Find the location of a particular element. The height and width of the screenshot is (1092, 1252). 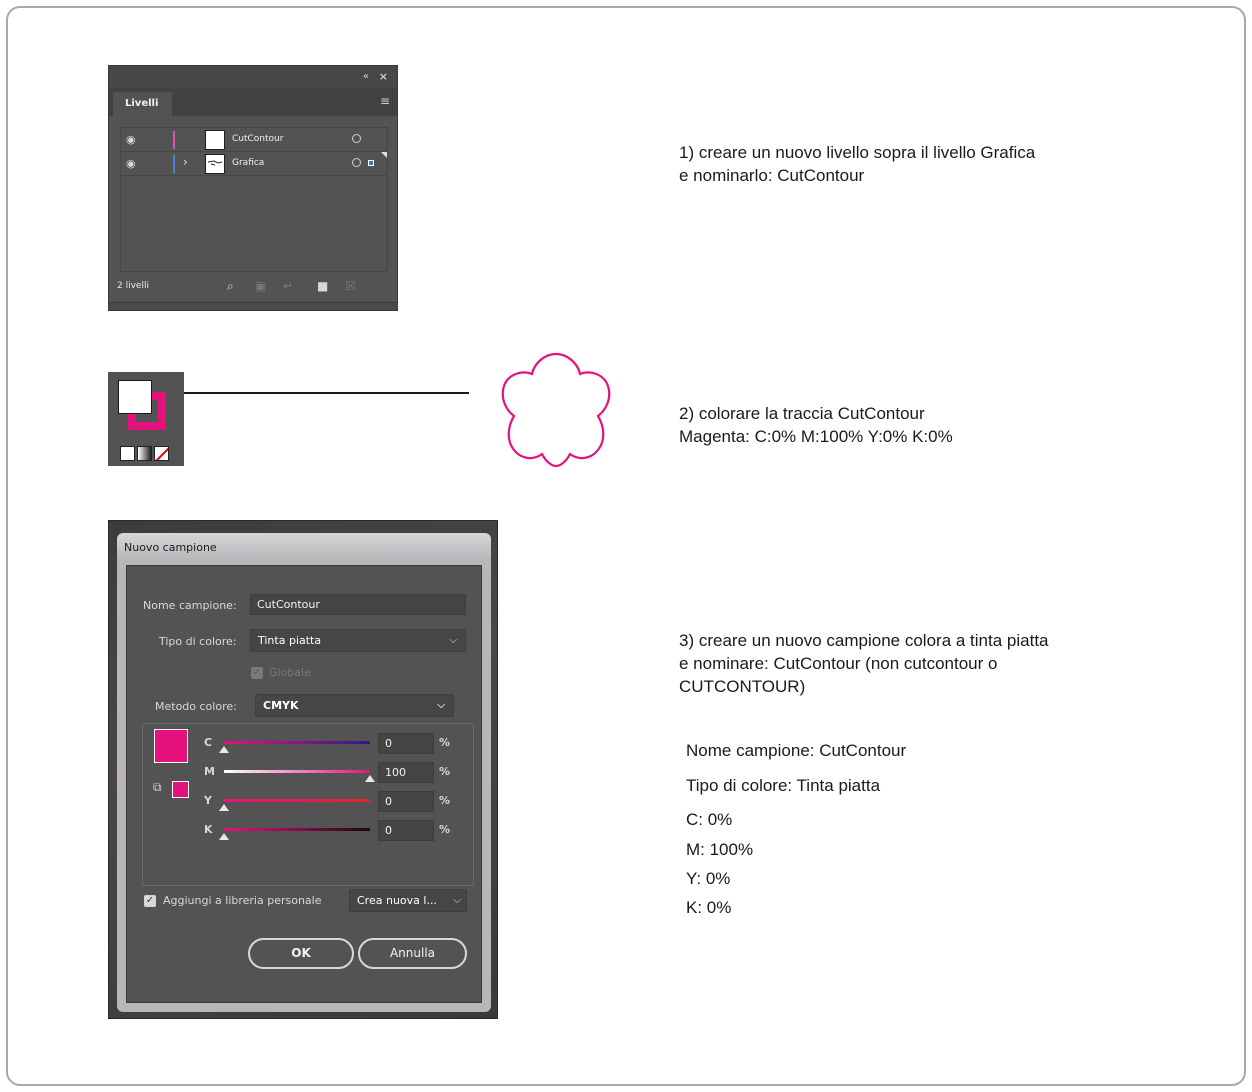

resize-grip is located at coordinates (253, 306).